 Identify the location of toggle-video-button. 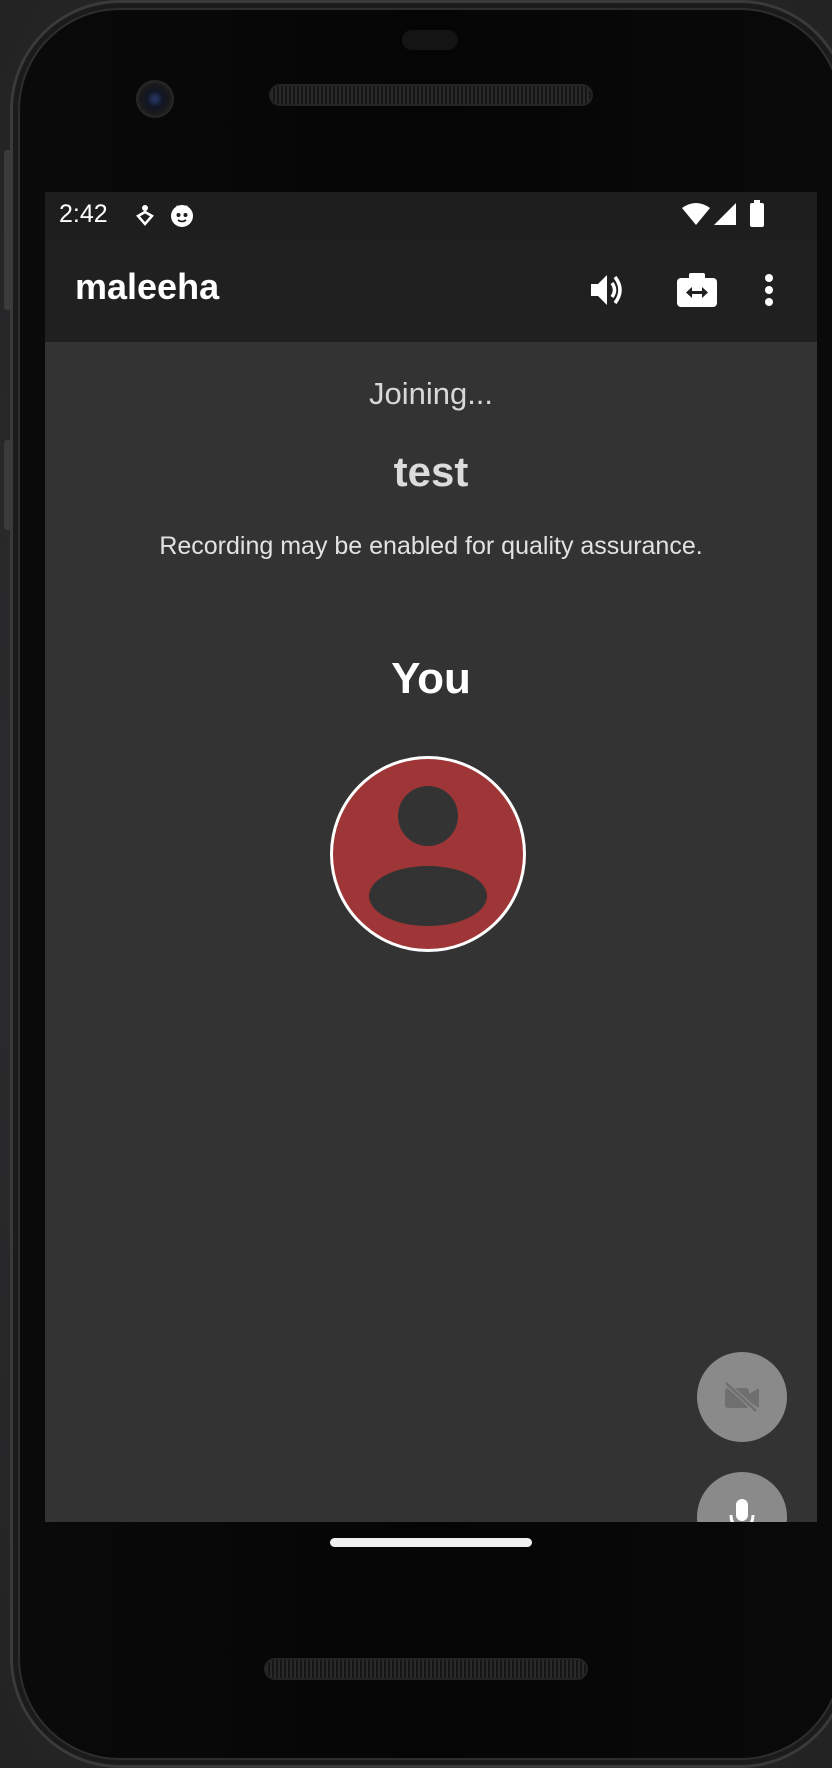
(742, 1397).